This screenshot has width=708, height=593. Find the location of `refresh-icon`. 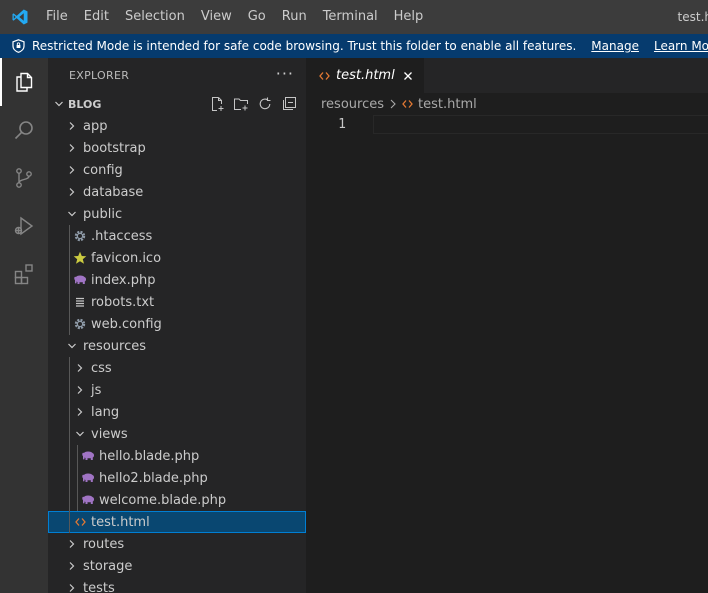

refresh-icon is located at coordinates (265, 104).